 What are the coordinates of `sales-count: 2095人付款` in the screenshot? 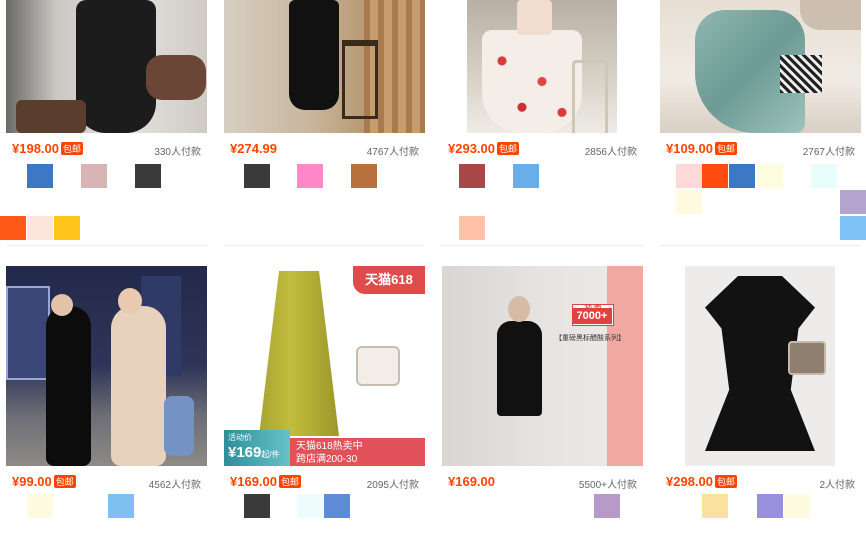 It's located at (392, 485).